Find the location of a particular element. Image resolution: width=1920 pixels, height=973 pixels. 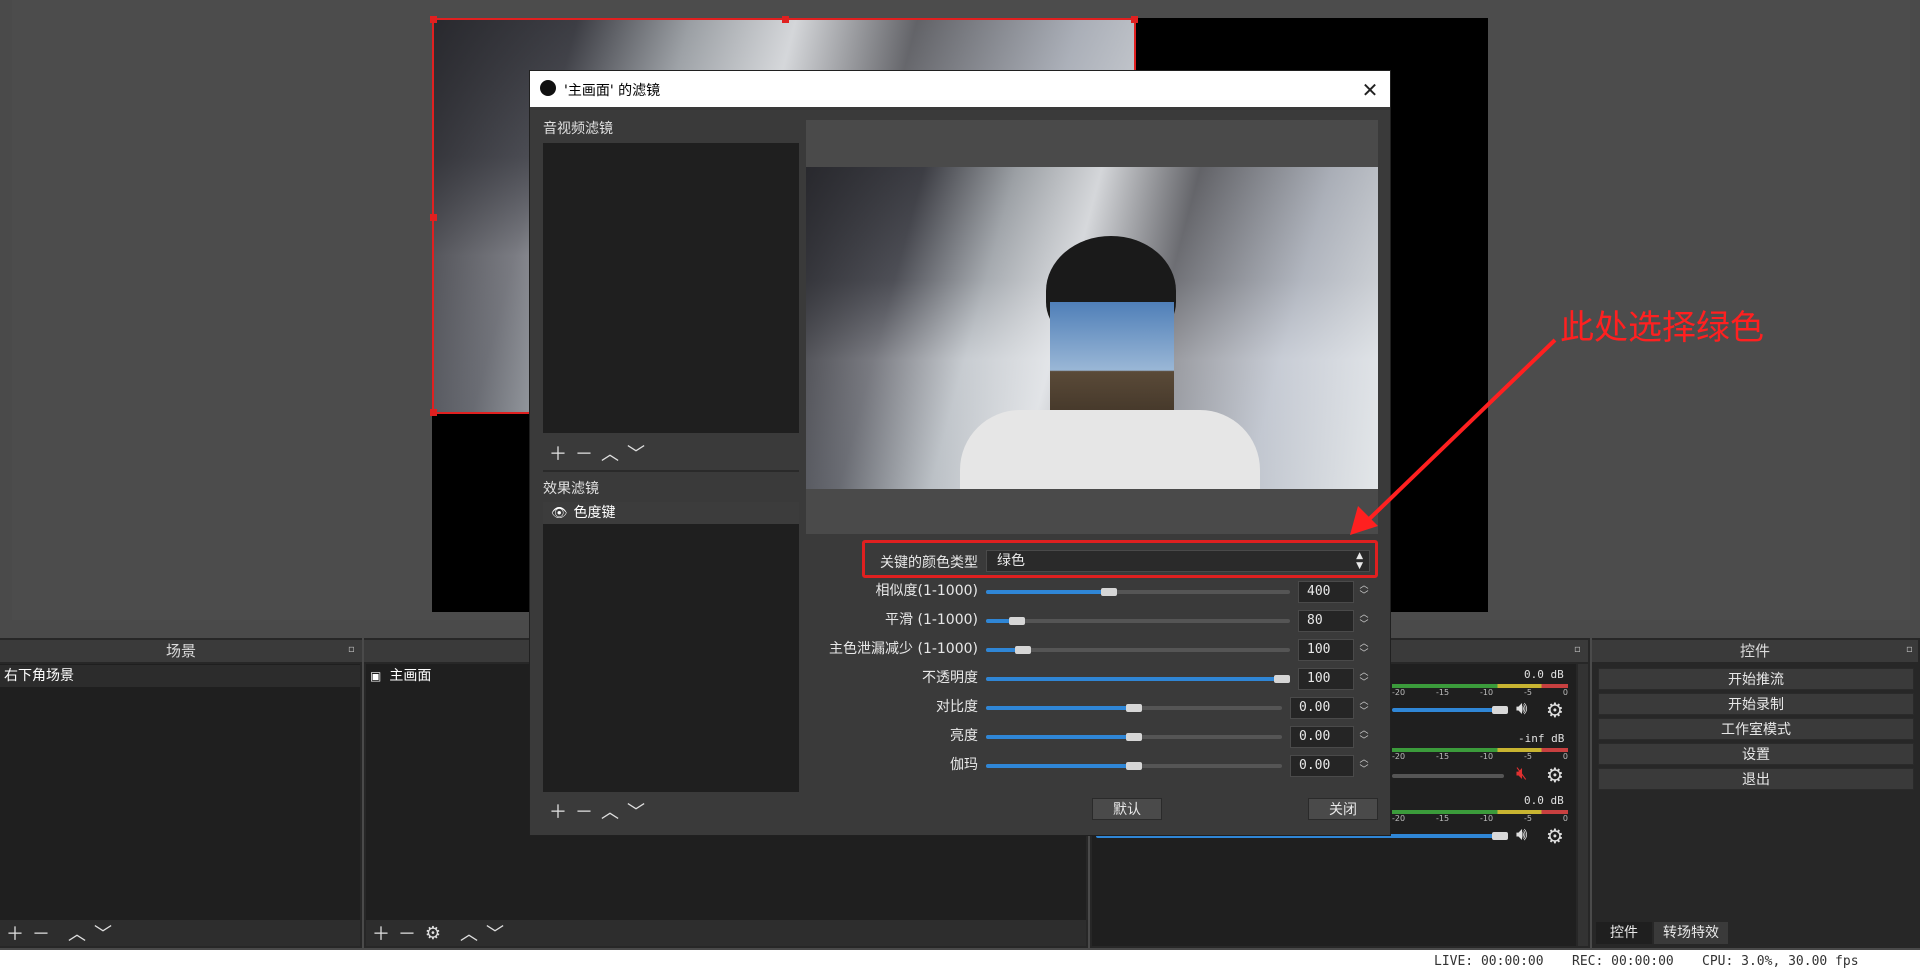

setting-value-input: 80 is located at coordinates (1326, 621).